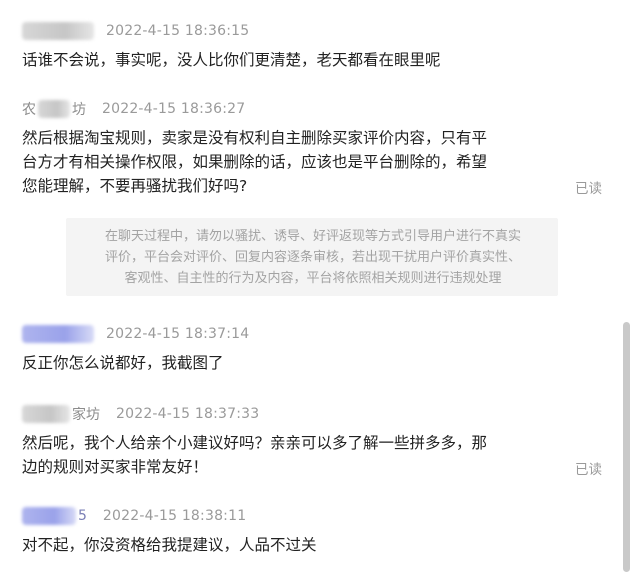 This screenshot has height=579, width=640. What do you see at coordinates (82, 516) in the screenshot?
I see `sender-name-fragment: 5` at bounding box center [82, 516].